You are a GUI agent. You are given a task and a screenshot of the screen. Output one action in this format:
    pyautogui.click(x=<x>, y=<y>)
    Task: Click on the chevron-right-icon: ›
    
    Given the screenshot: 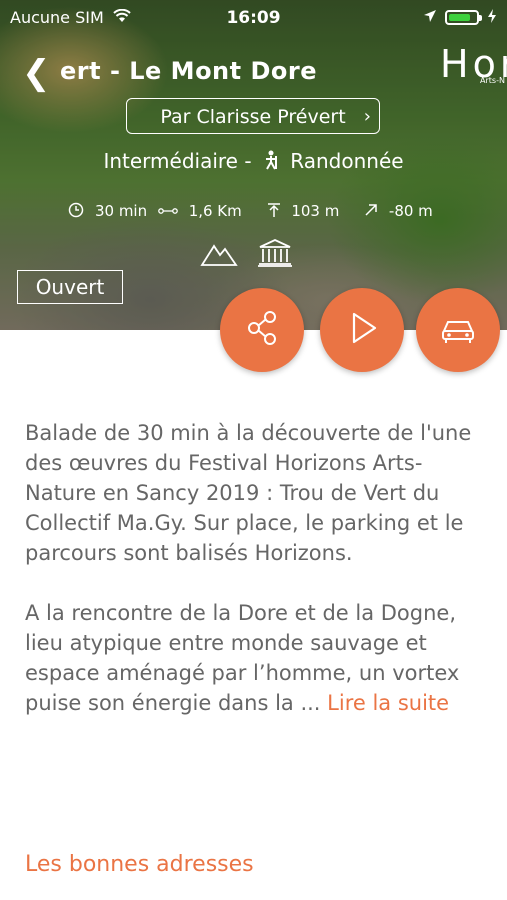 What is the action you would take?
    pyautogui.click(x=367, y=116)
    